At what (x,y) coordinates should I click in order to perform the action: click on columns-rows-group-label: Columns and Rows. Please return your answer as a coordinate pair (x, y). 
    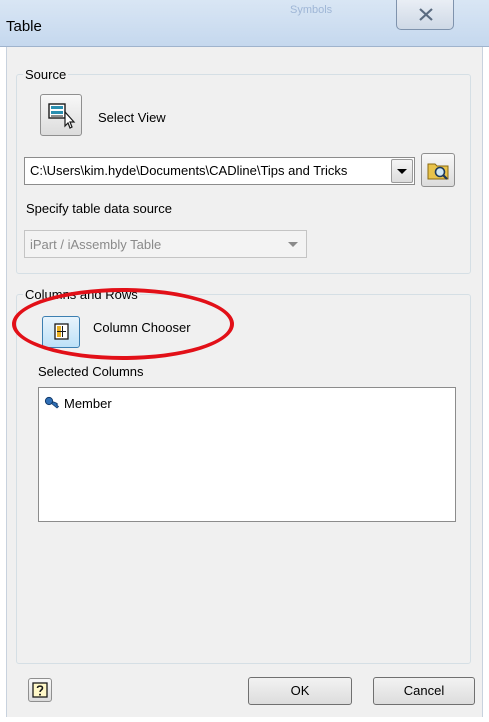
    Looking at the image, I should click on (81, 294).